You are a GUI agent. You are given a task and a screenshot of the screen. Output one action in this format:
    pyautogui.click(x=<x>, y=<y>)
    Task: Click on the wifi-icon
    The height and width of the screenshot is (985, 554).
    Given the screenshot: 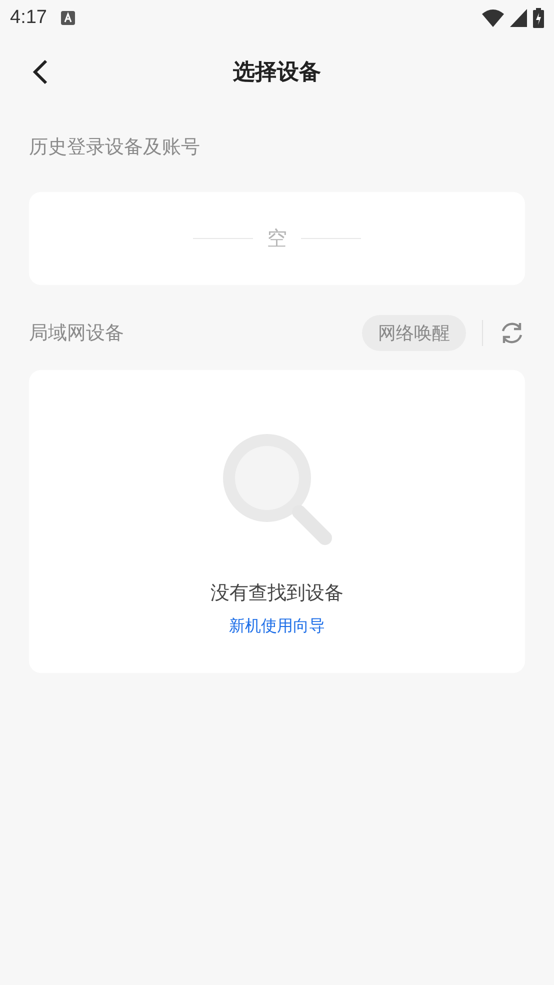 What is the action you would take?
    pyautogui.click(x=493, y=18)
    